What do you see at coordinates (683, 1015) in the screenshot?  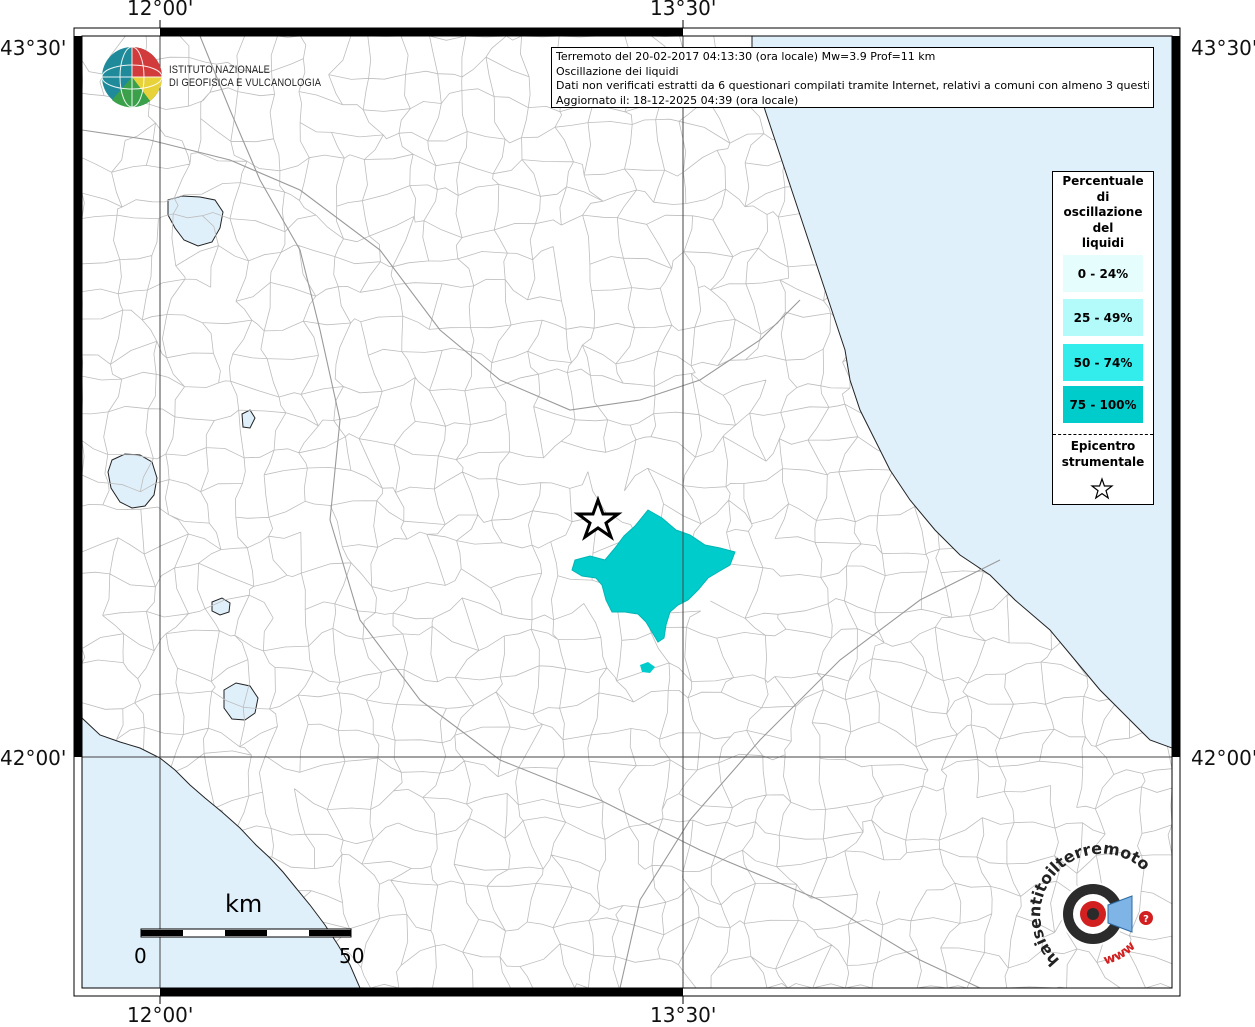 I see `lon-label-bottom-2: 13°30'` at bounding box center [683, 1015].